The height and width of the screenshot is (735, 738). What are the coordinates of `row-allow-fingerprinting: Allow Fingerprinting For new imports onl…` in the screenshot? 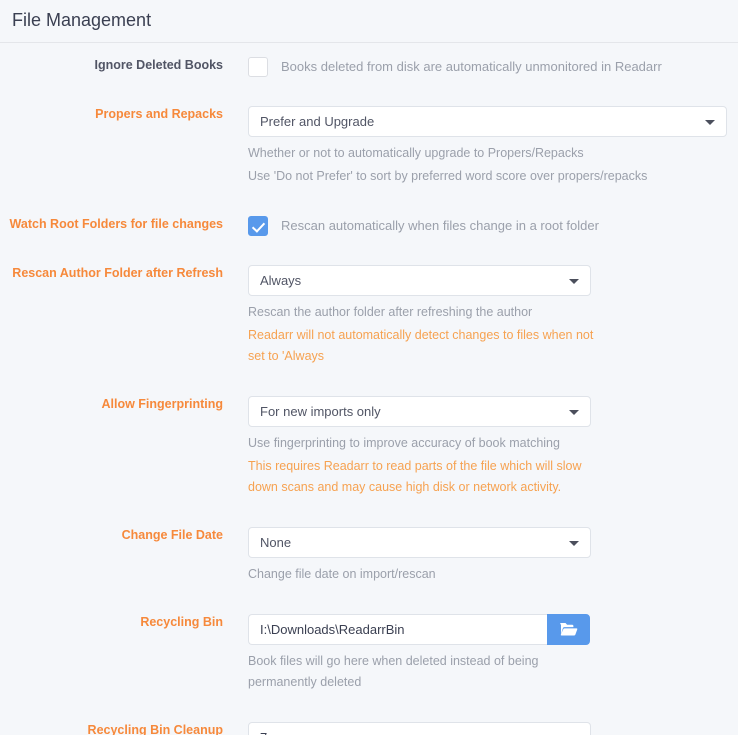 It's located at (369, 447).